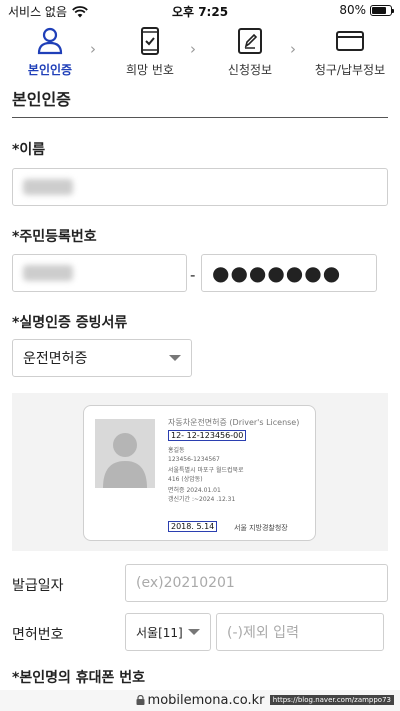  What do you see at coordinates (331, 700) in the screenshot?
I see `watermark: https://blog.naver.com/zamppo73` at bounding box center [331, 700].